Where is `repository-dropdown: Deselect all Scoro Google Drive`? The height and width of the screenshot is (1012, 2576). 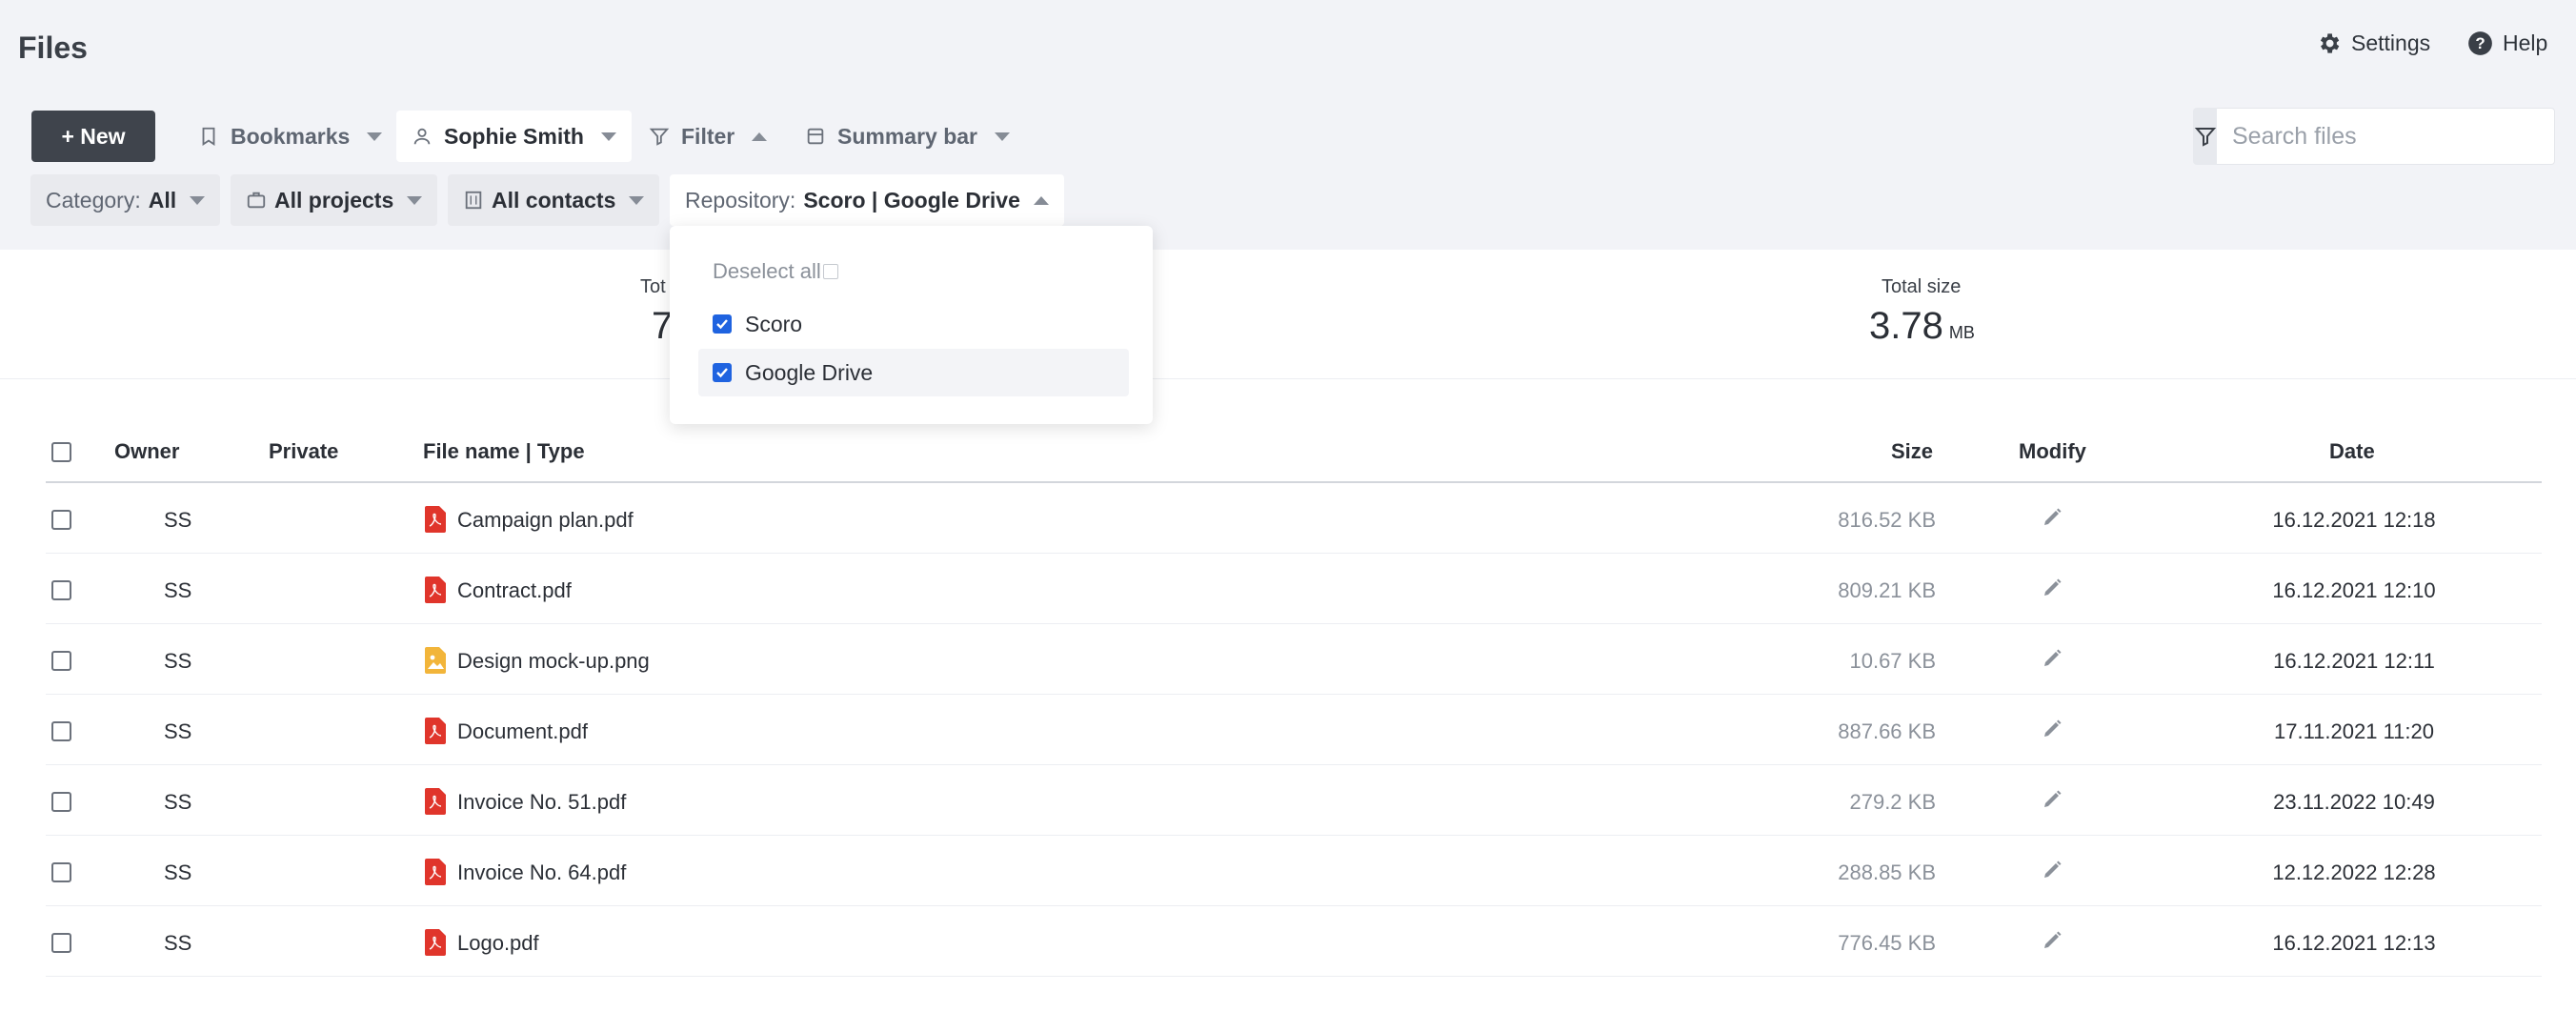 repository-dropdown: Deselect all Scoro Google Drive is located at coordinates (912, 325).